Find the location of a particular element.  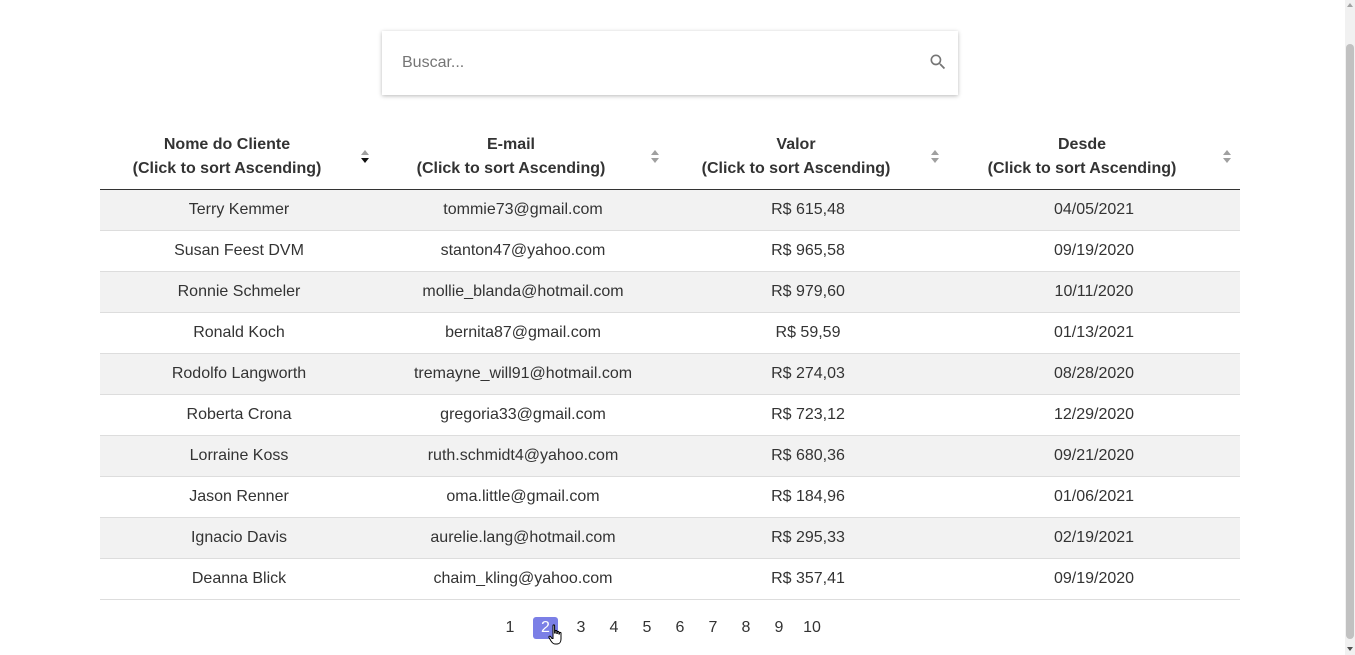

page-link-8: 8 is located at coordinates (746, 628).